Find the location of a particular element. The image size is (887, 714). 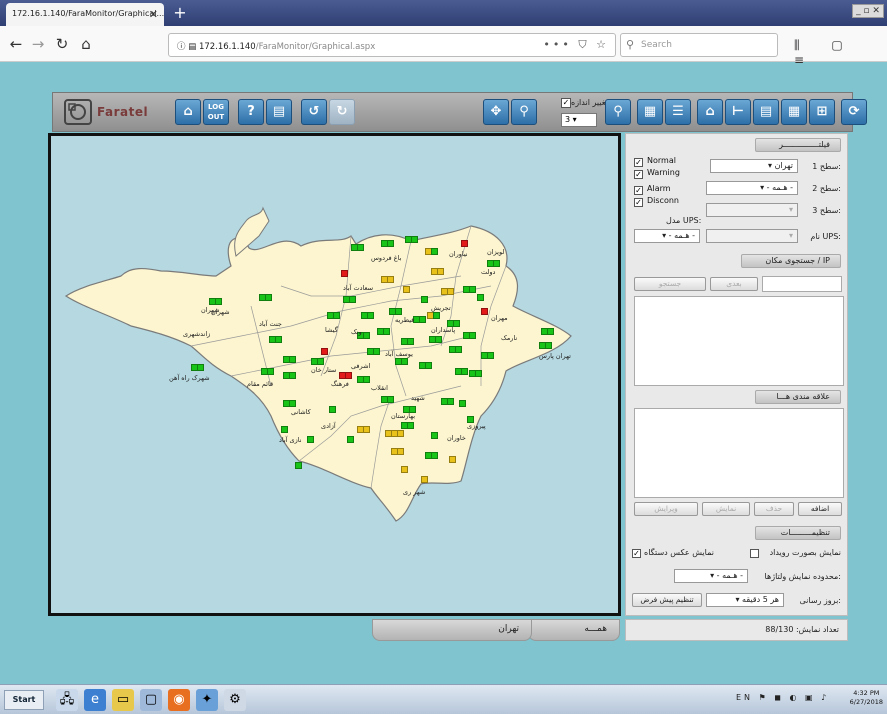

warning-checkbox: ✓ is located at coordinates (638, 174).